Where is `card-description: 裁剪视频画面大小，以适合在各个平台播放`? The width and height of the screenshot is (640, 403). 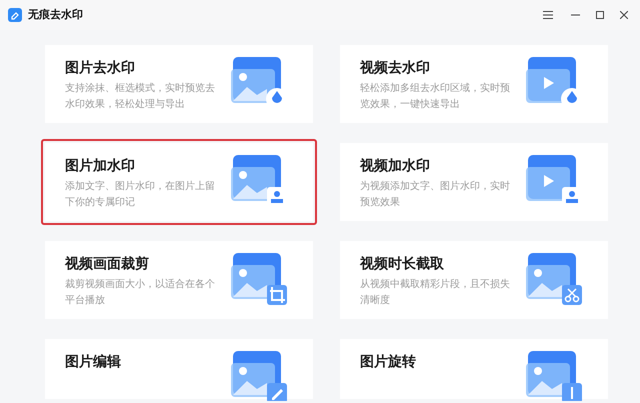
card-description: 裁剪视频画面大小，以适合在各个平台播放 is located at coordinates (140, 293).